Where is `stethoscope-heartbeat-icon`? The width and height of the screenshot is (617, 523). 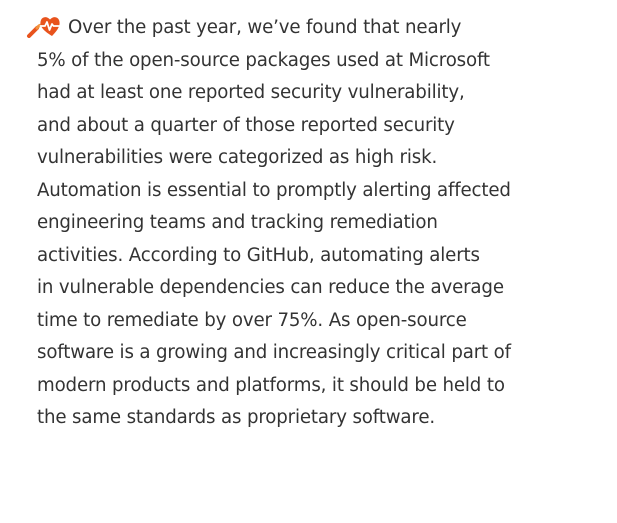
stethoscope-heartbeat-icon is located at coordinates (45, 25).